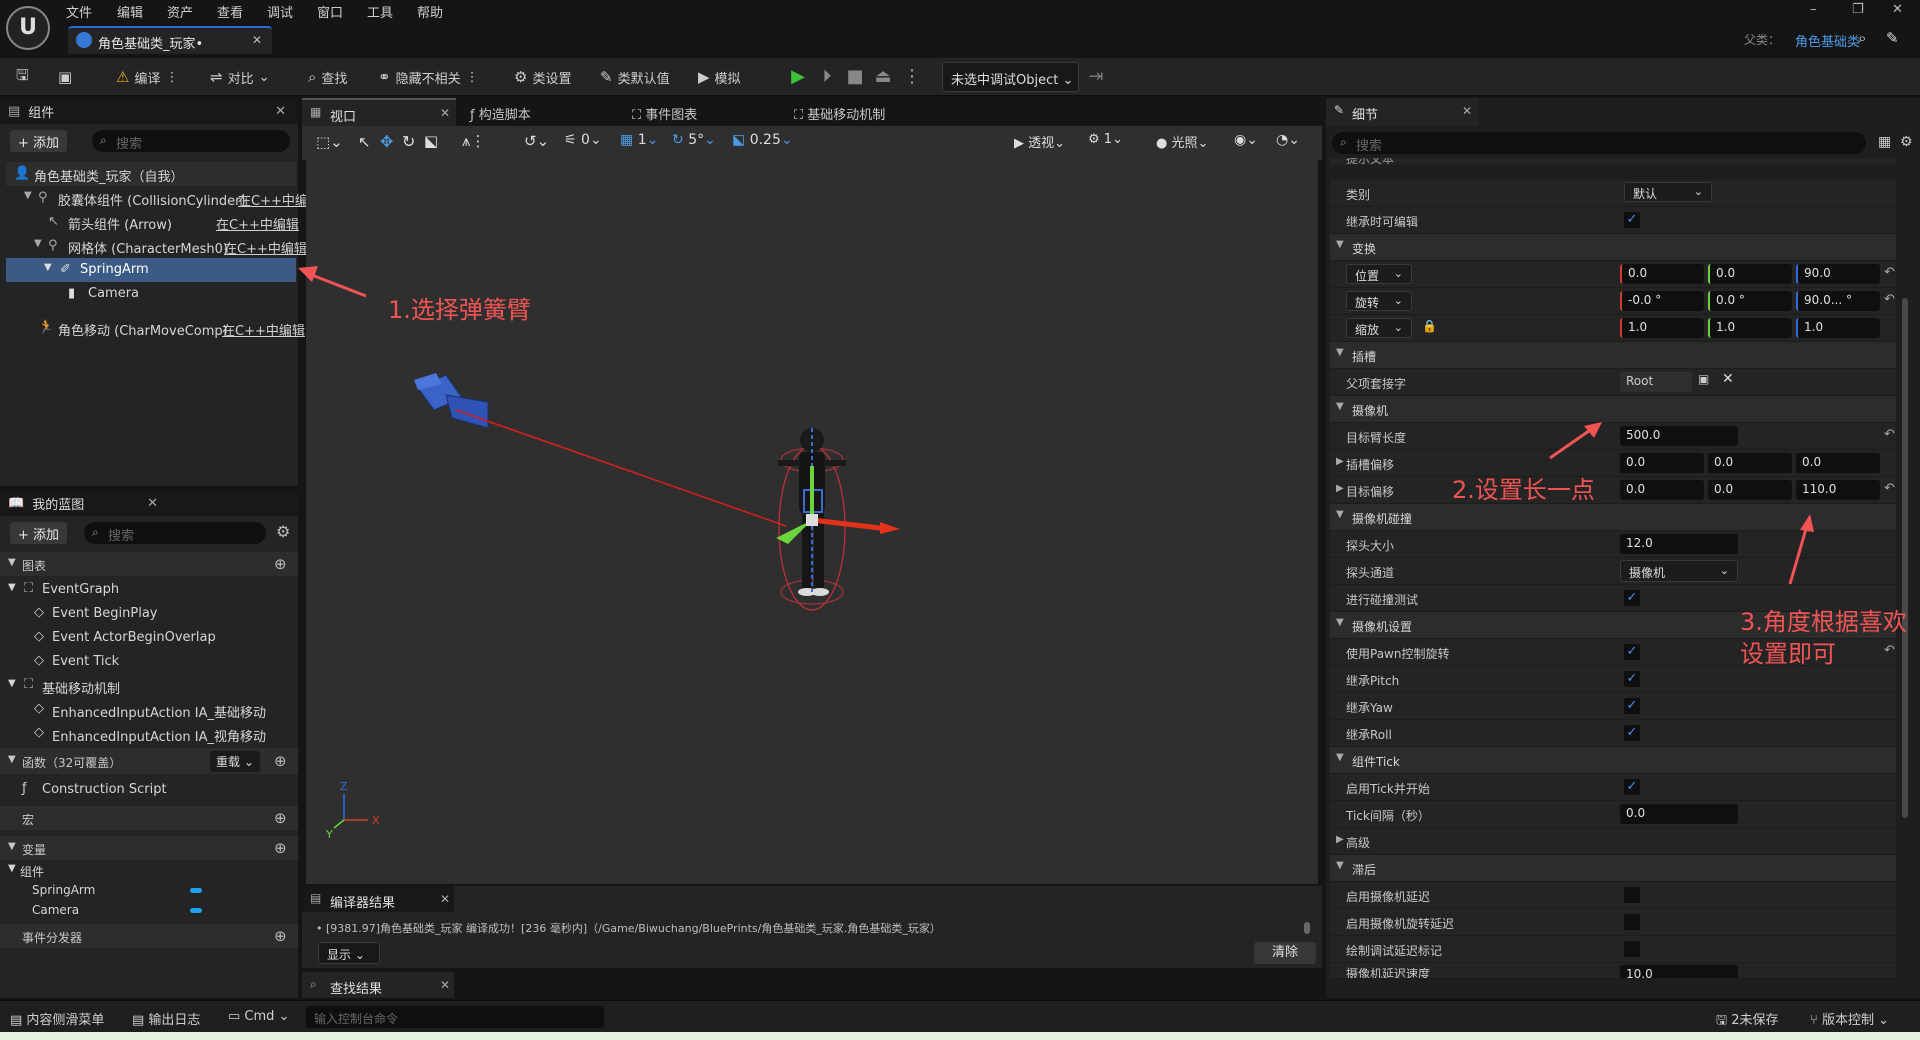 The width and height of the screenshot is (1920, 1040). I want to click on annotation-step-1: 1.选择弹簧臂, so click(459, 310).